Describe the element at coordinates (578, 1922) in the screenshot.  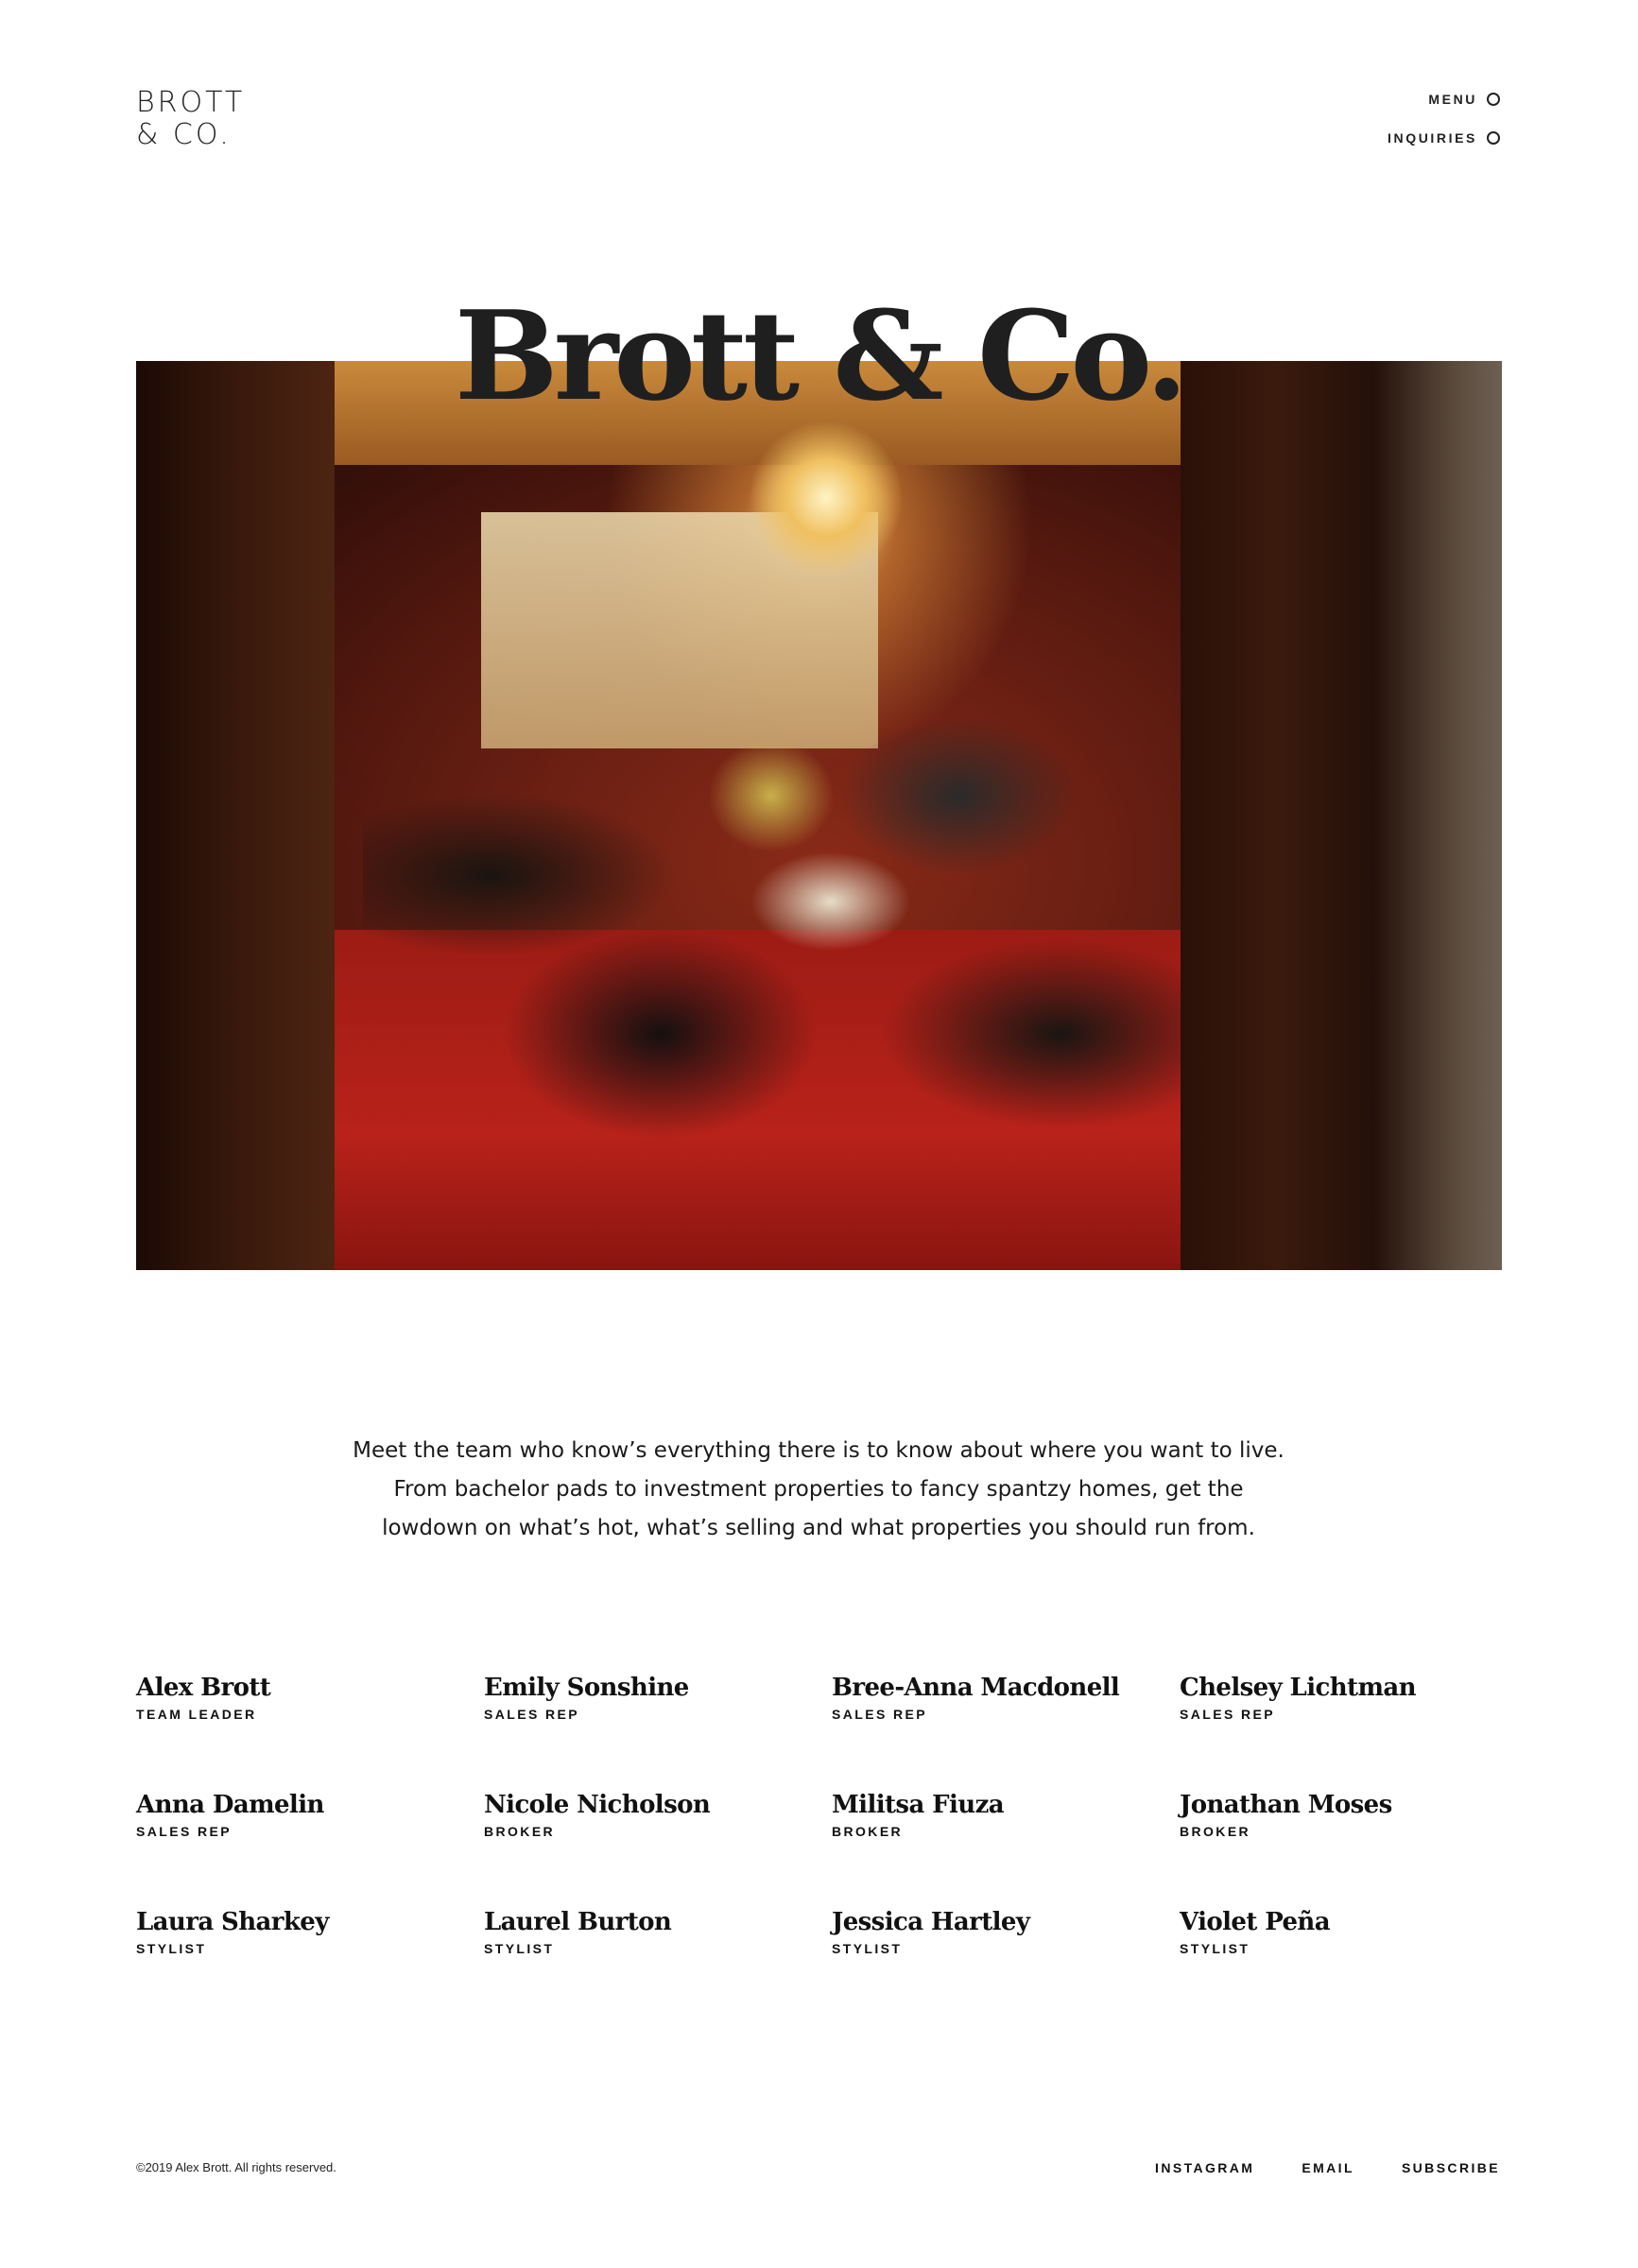
I see `member-name: Laurel Burton` at that location.